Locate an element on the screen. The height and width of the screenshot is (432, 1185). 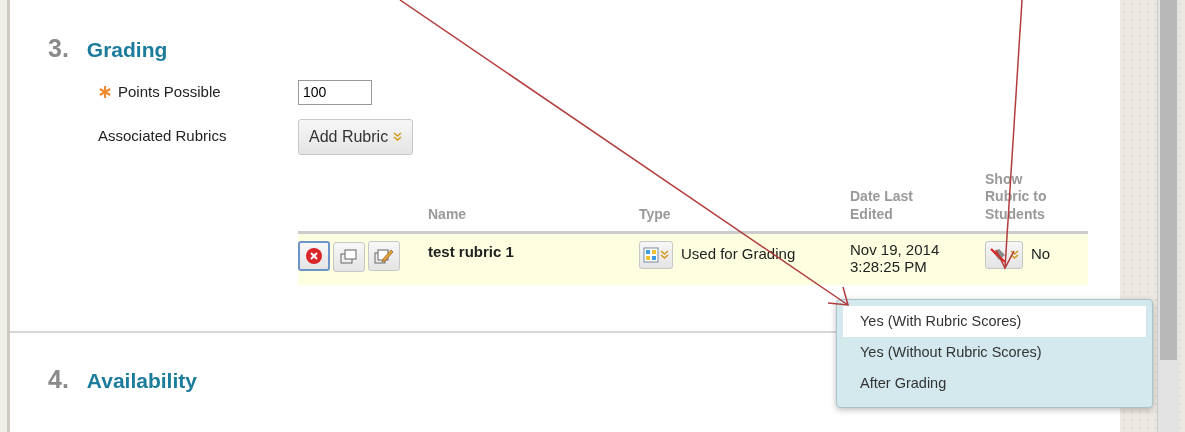
copy-icon is located at coordinates (349, 257).